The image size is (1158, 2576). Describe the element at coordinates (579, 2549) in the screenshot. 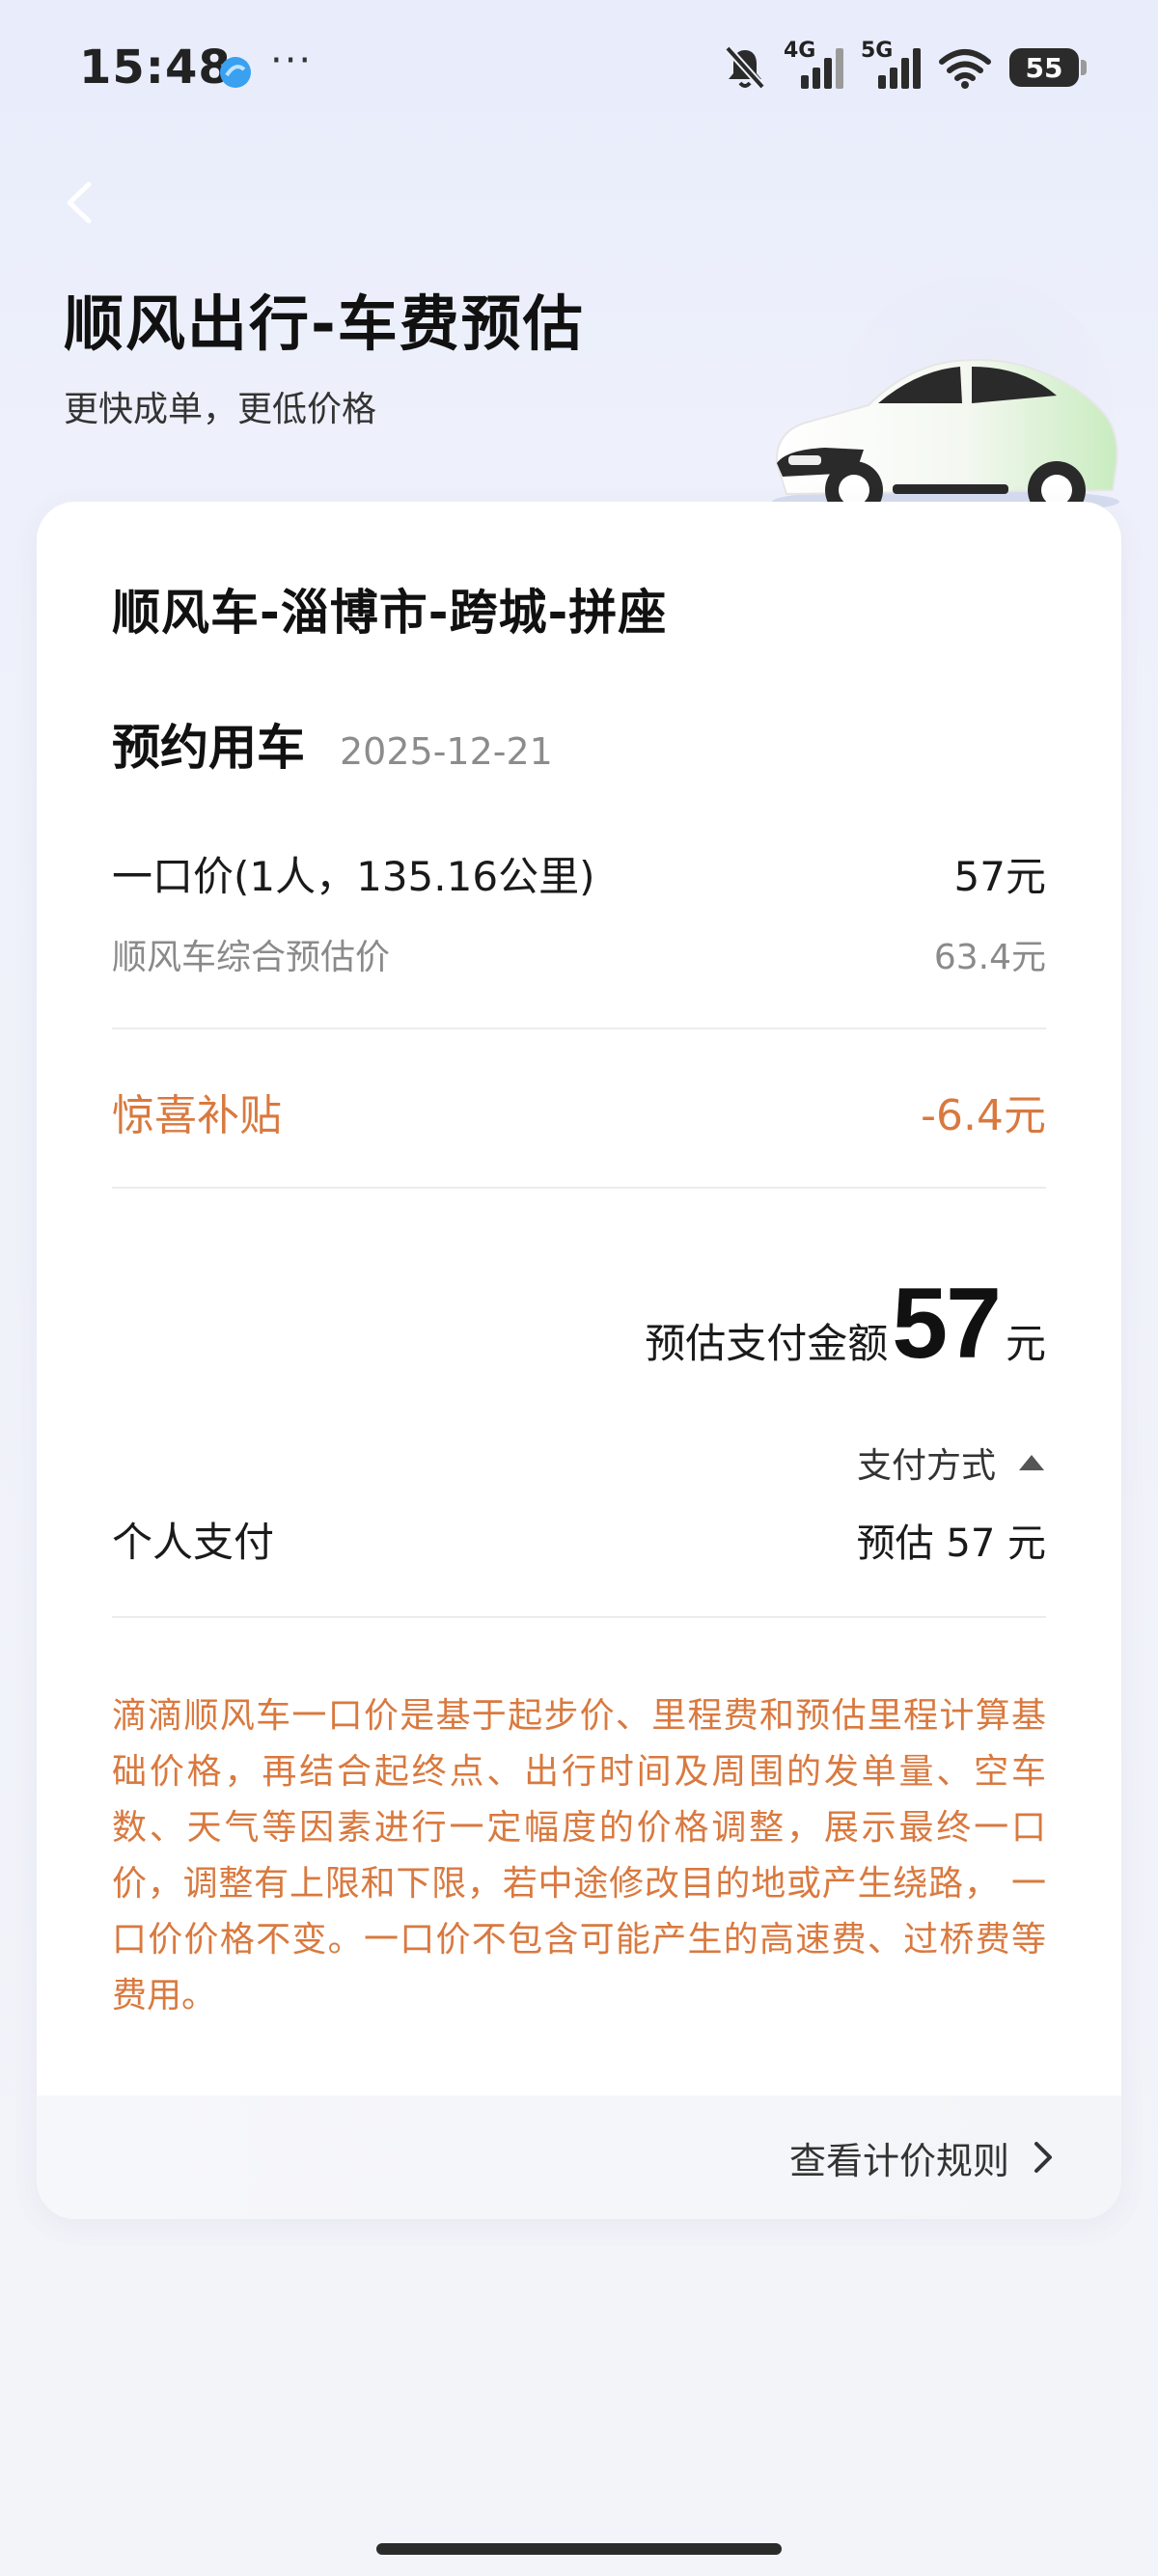

I see `home-indicator` at that location.